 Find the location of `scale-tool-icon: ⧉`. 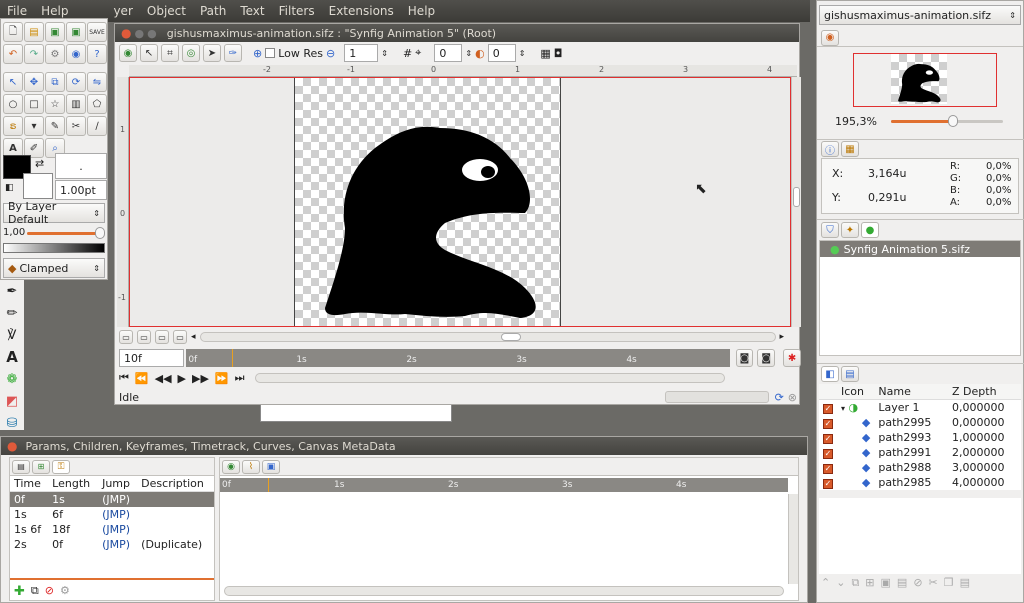

scale-tool-icon: ⧉ is located at coordinates (55, 82).